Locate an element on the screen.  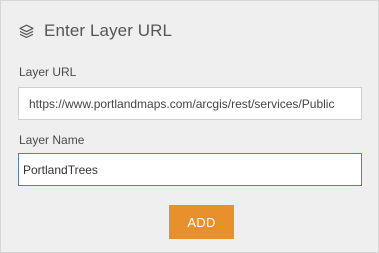
panel-header: Enter Layer URL is located at coordinates (95, 31).